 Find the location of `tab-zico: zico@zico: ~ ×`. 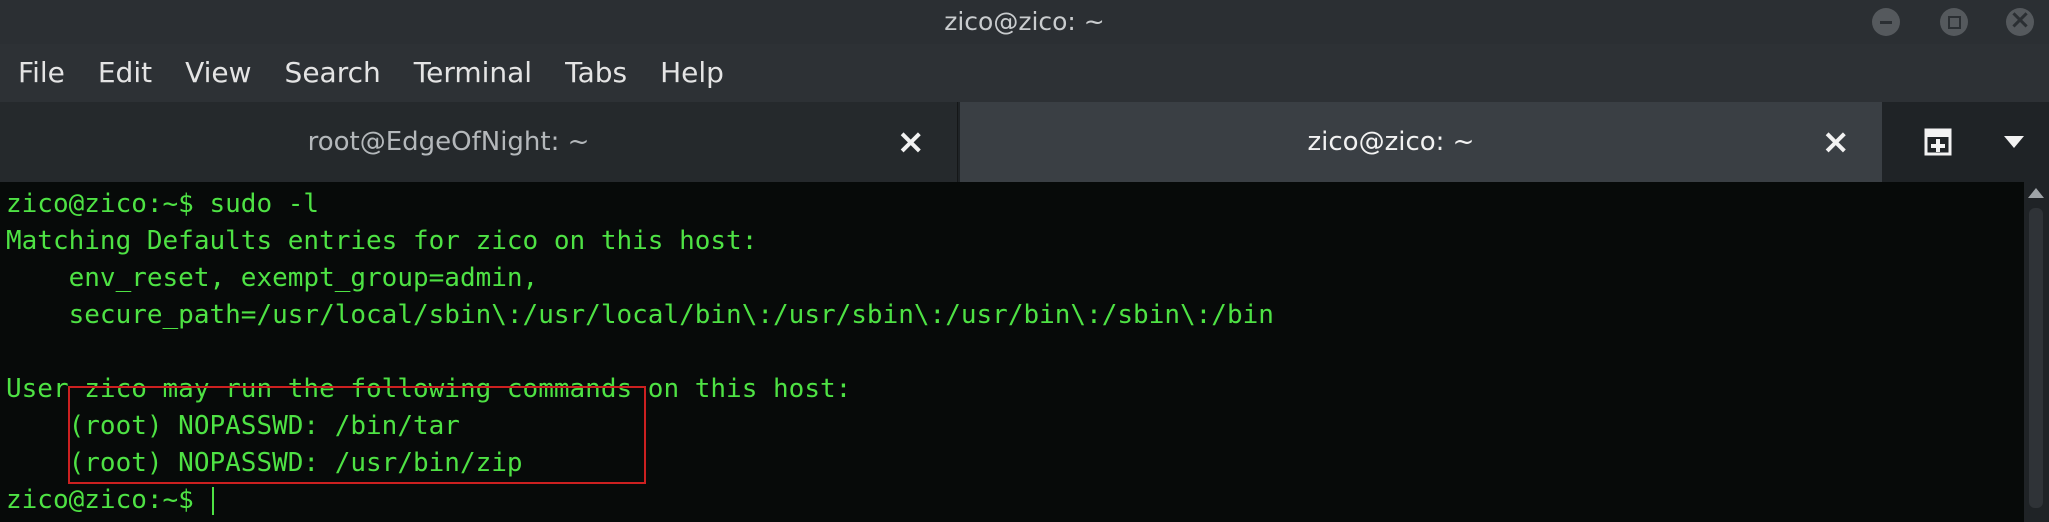

tab-zico: zico@zico: ~ × is located at coordinates (1421, 142).